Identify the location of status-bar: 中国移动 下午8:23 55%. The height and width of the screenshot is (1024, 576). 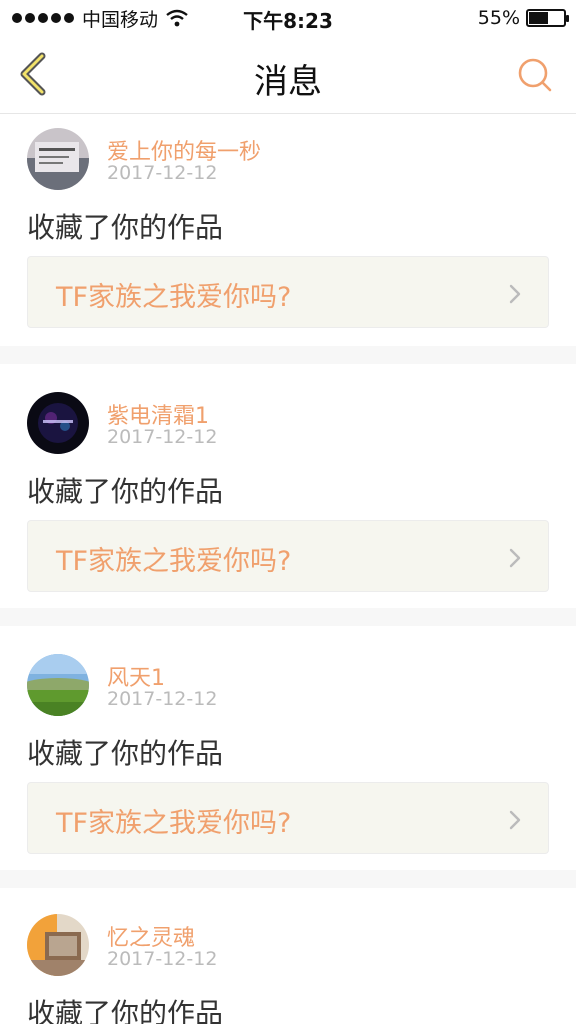
(288, 18).